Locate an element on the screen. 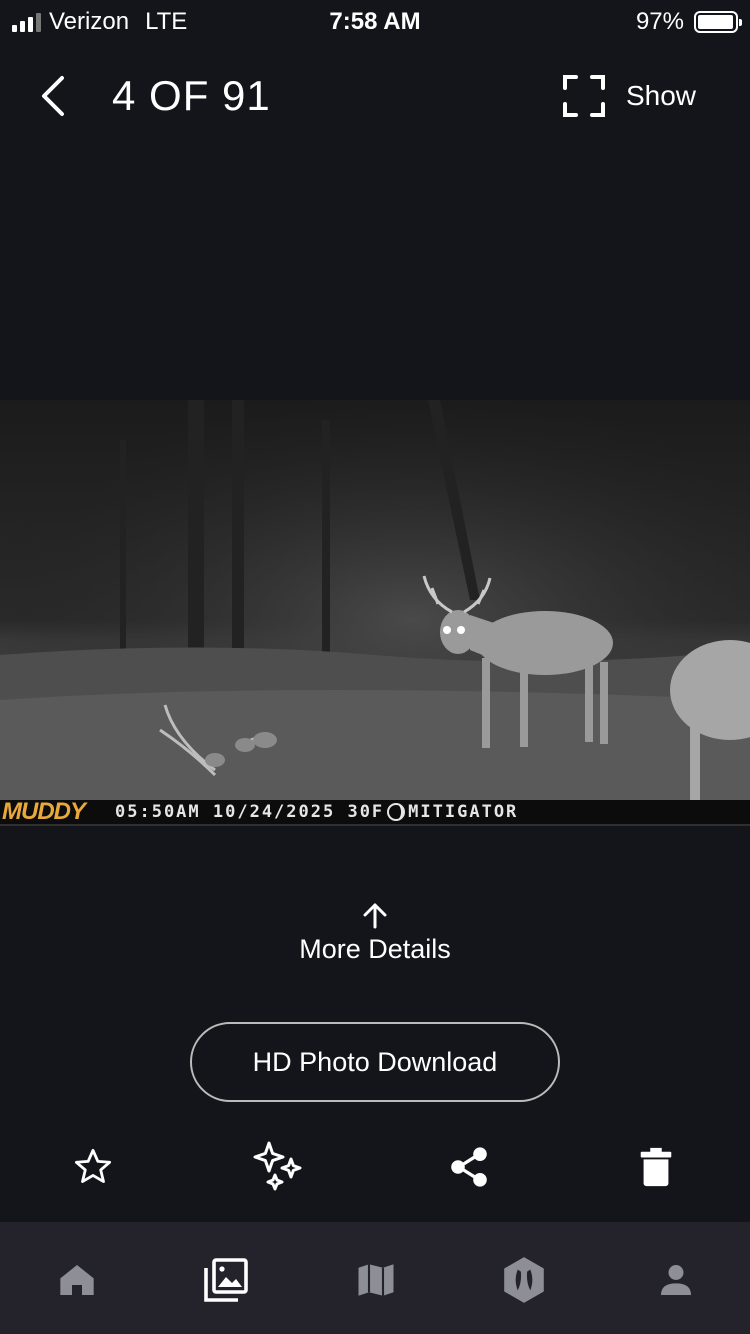 The height and width of the screenshot is (1334, 750). profile-icon is located at coordinates (676, 1280).